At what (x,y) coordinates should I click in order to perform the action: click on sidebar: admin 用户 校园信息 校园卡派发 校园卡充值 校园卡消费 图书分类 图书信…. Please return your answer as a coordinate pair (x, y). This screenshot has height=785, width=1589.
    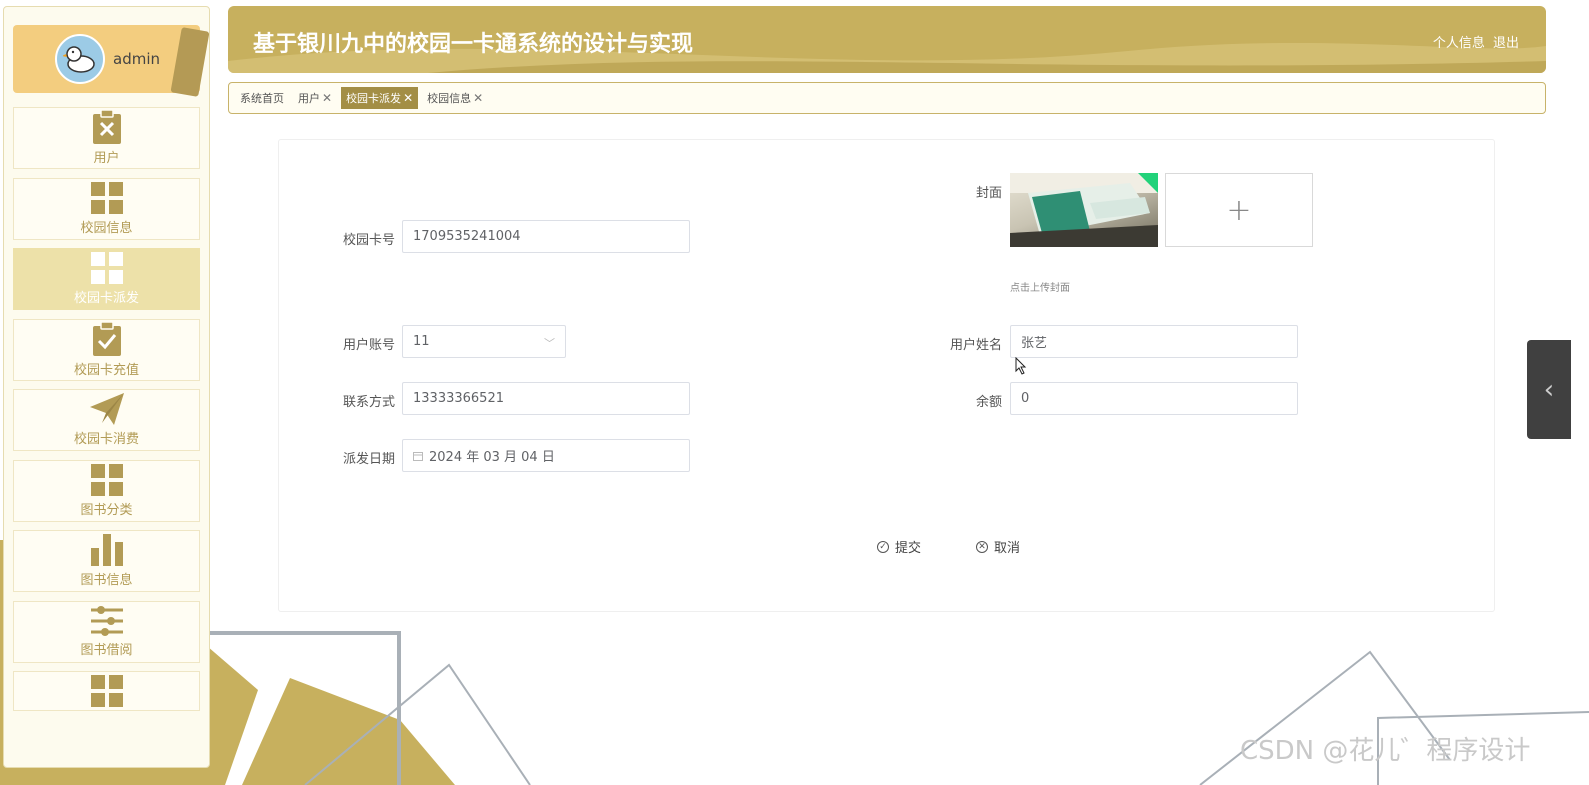
    Looking at the image, I should click on (106, 387).